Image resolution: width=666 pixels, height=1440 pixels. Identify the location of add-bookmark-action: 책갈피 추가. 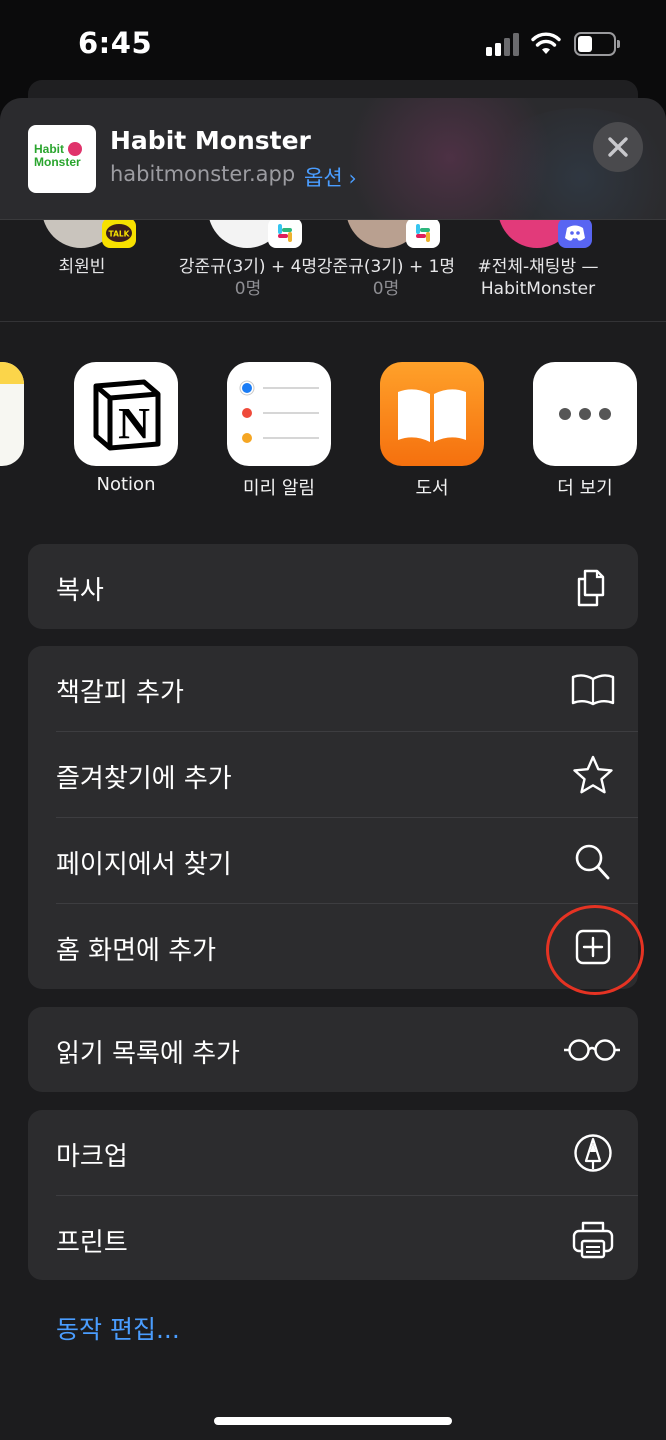
(333, 689).